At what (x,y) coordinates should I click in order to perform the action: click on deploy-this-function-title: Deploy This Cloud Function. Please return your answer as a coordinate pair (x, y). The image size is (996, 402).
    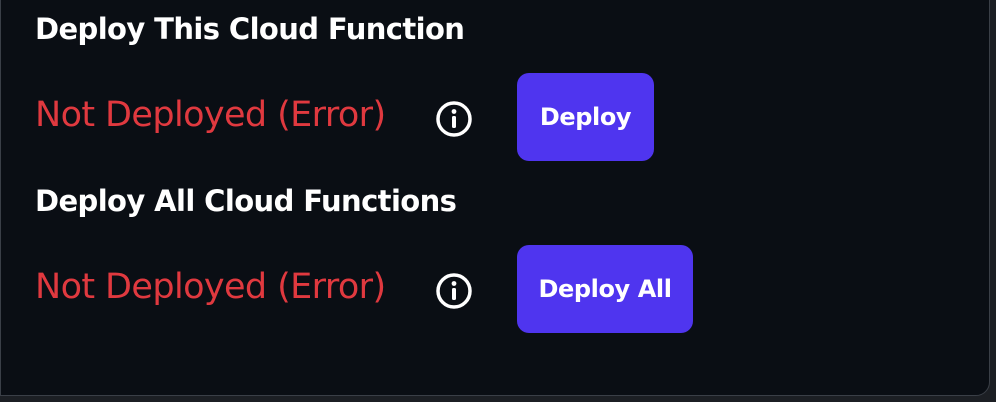
    Looking at the image, I should click on (250, 29).